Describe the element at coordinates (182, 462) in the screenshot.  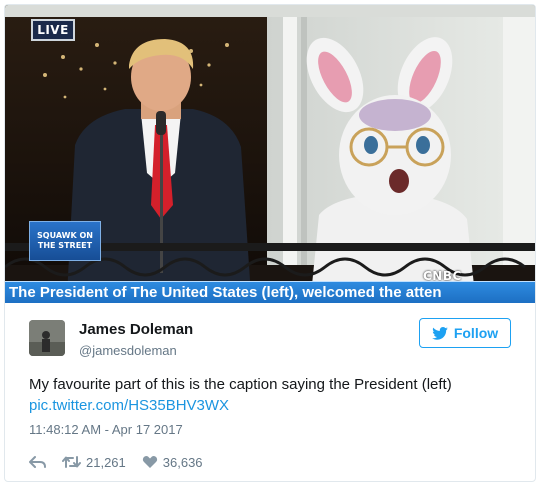
I see `like-count: 36,636` at that location.